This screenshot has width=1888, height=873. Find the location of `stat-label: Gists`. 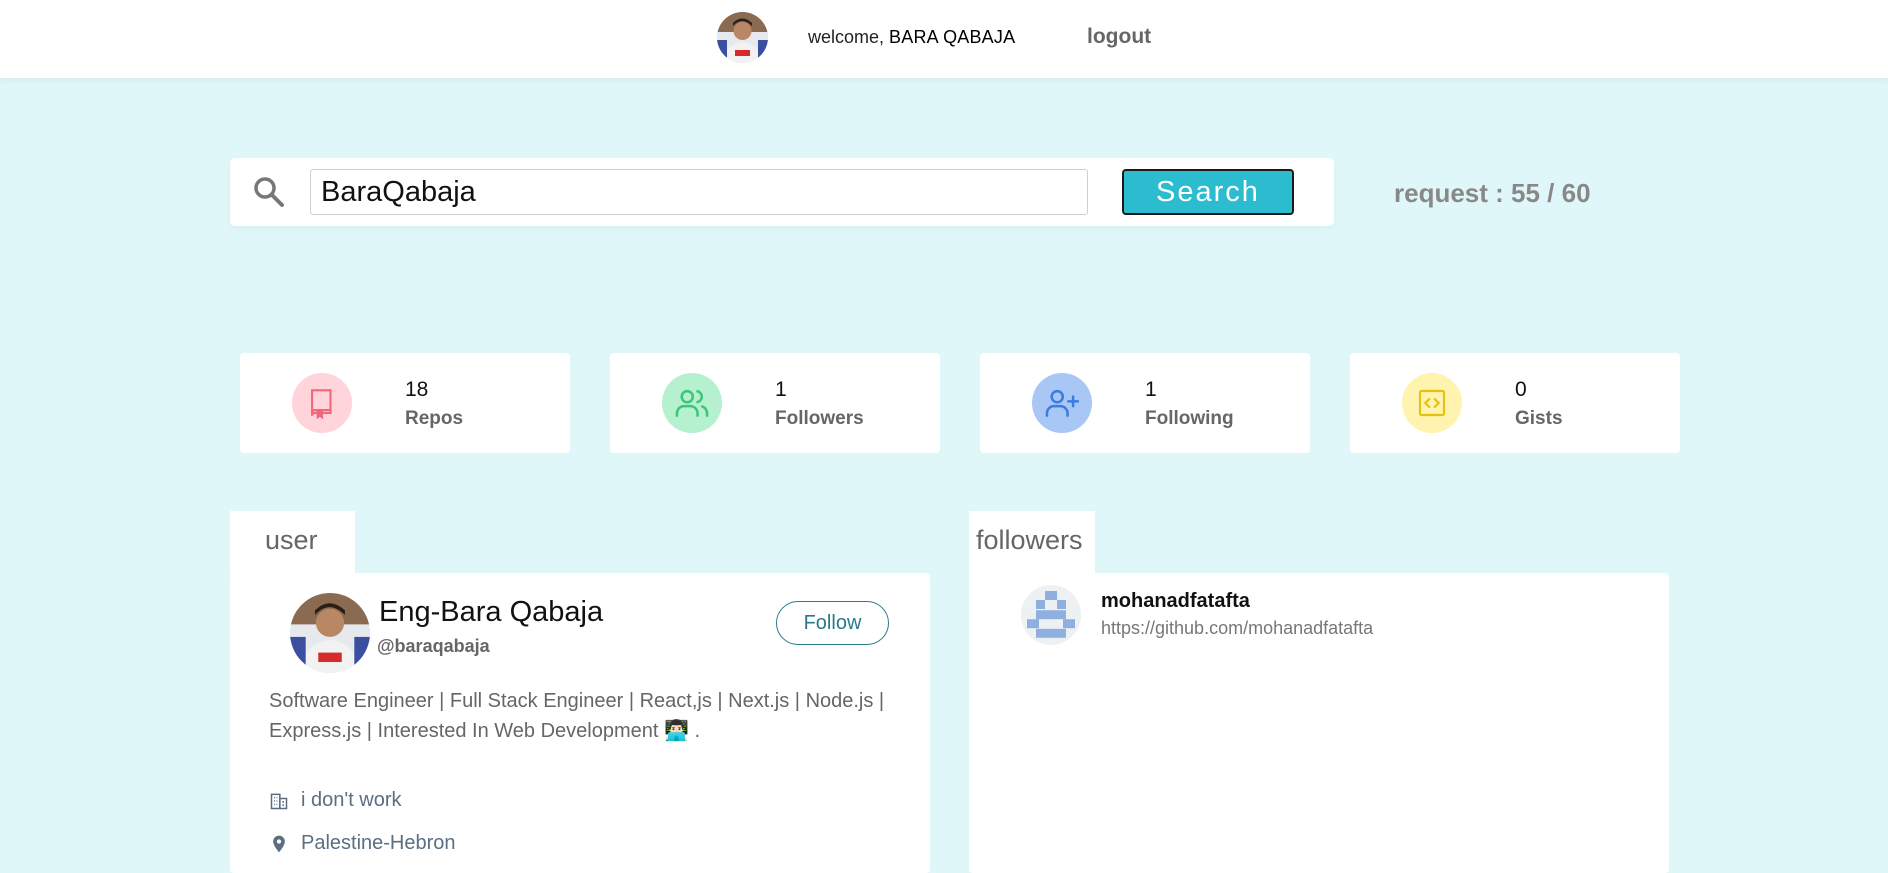

stat-label: Gists is located at coordinates (1539, 418).